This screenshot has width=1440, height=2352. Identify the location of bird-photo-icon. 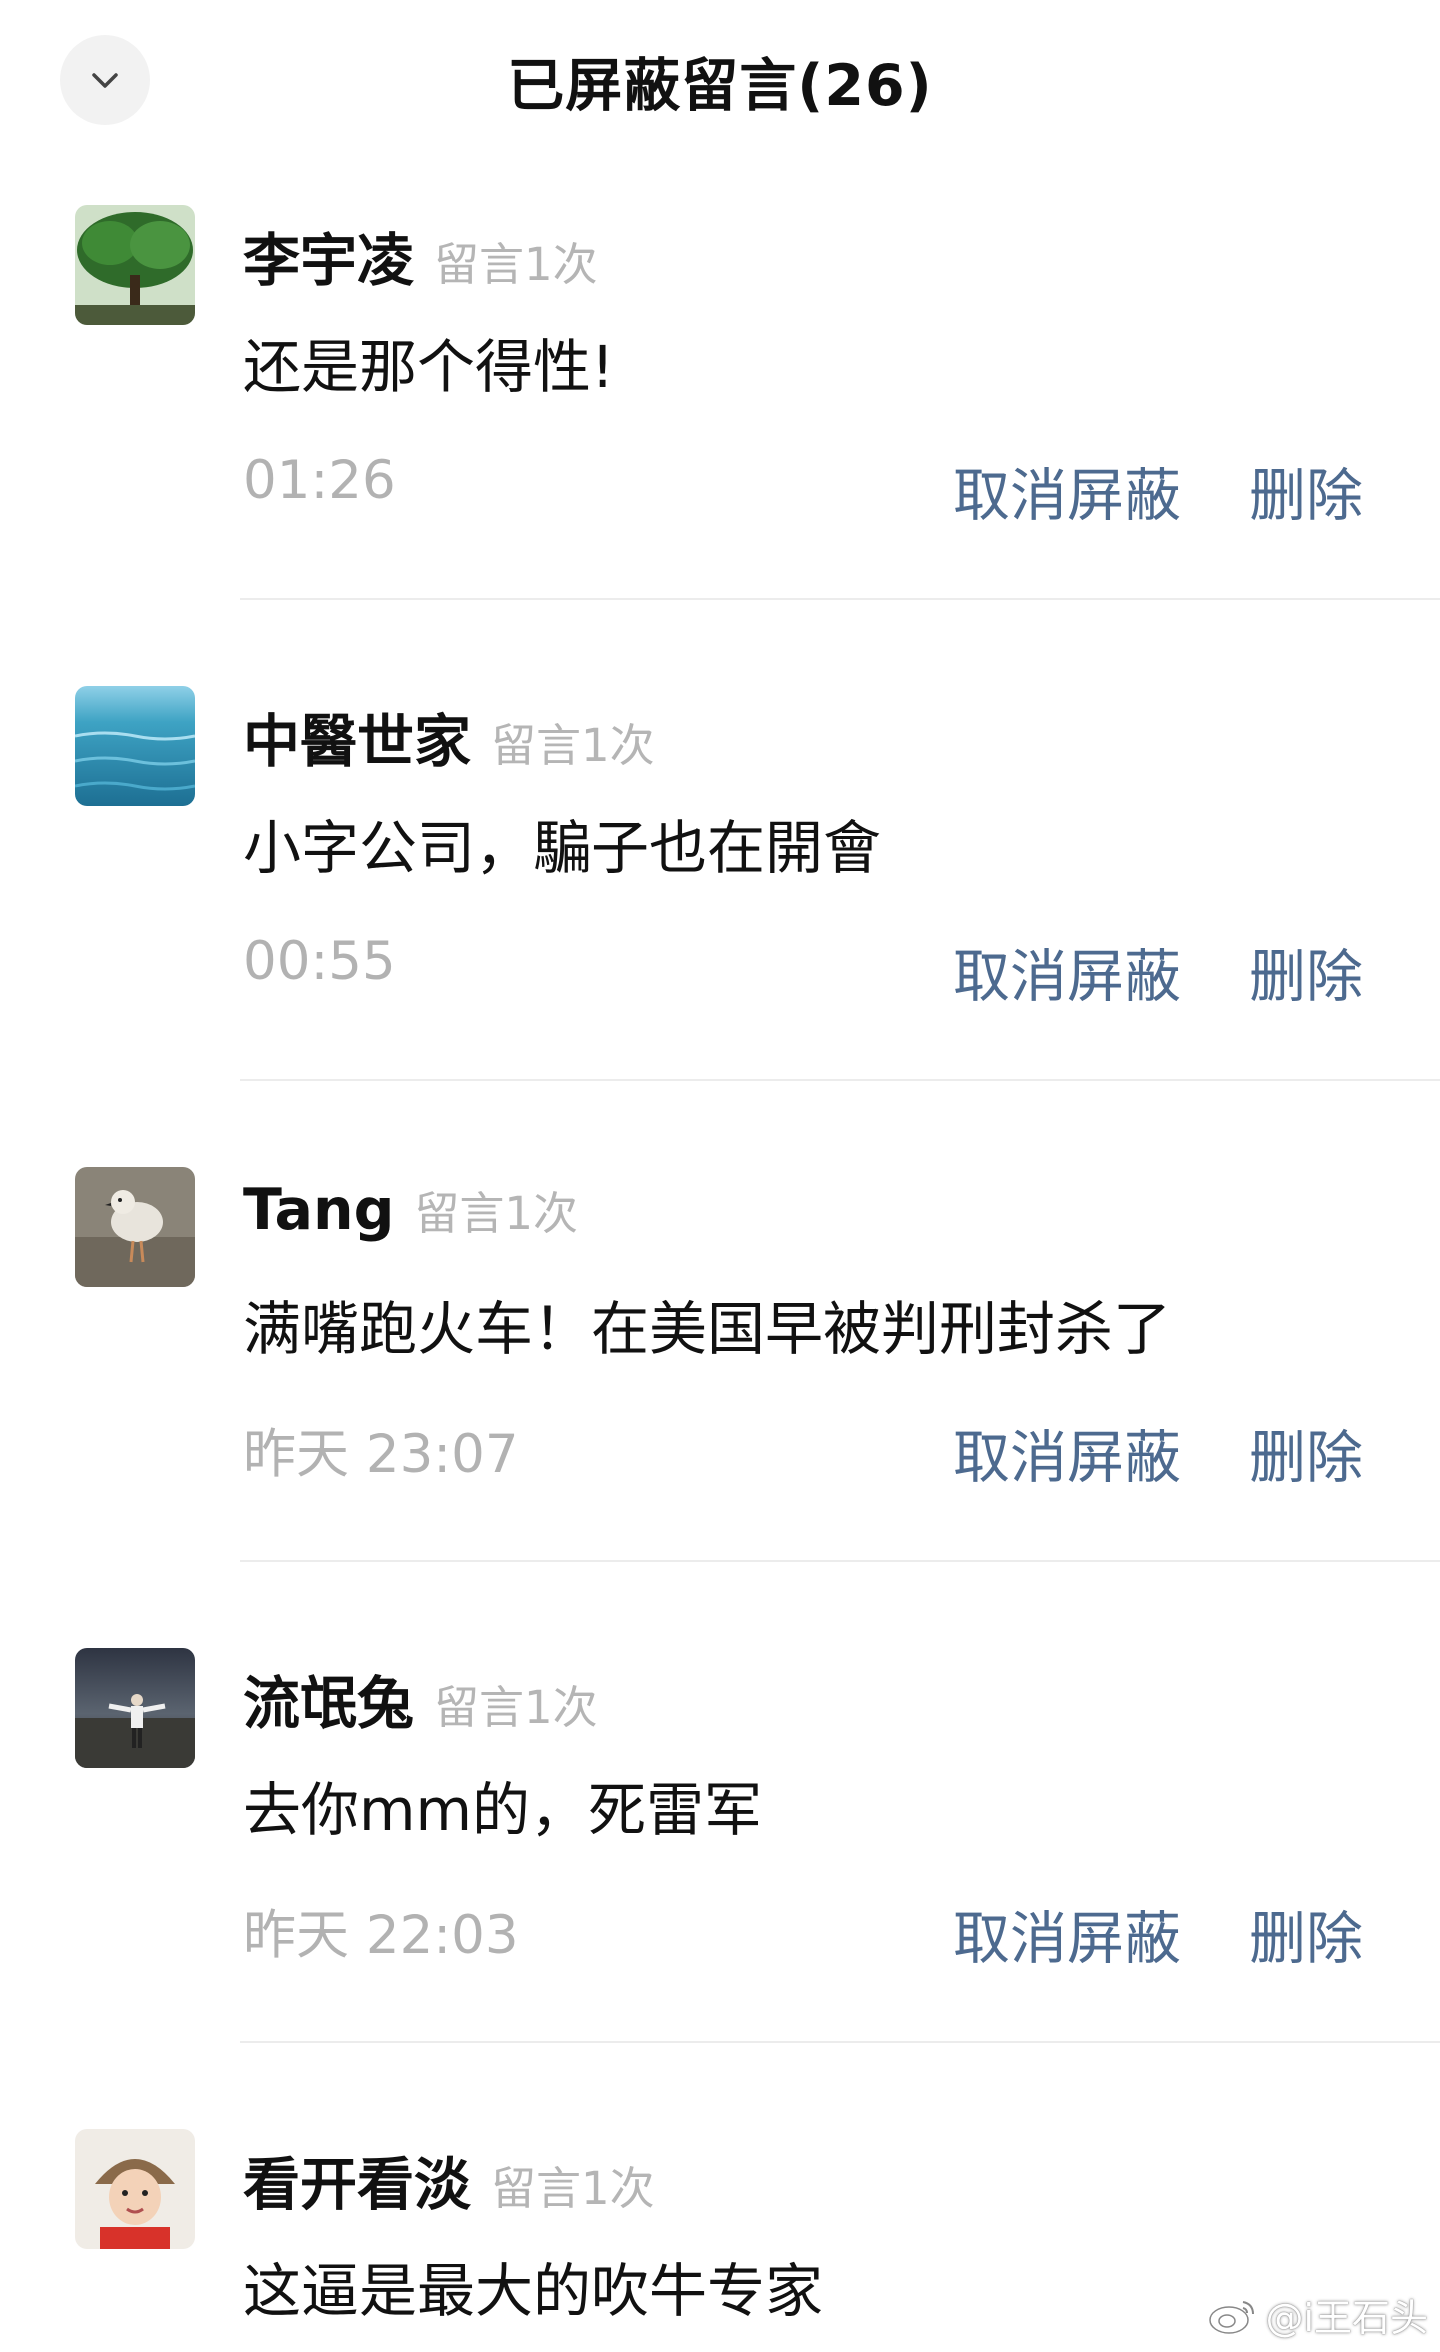
(135, 1227).